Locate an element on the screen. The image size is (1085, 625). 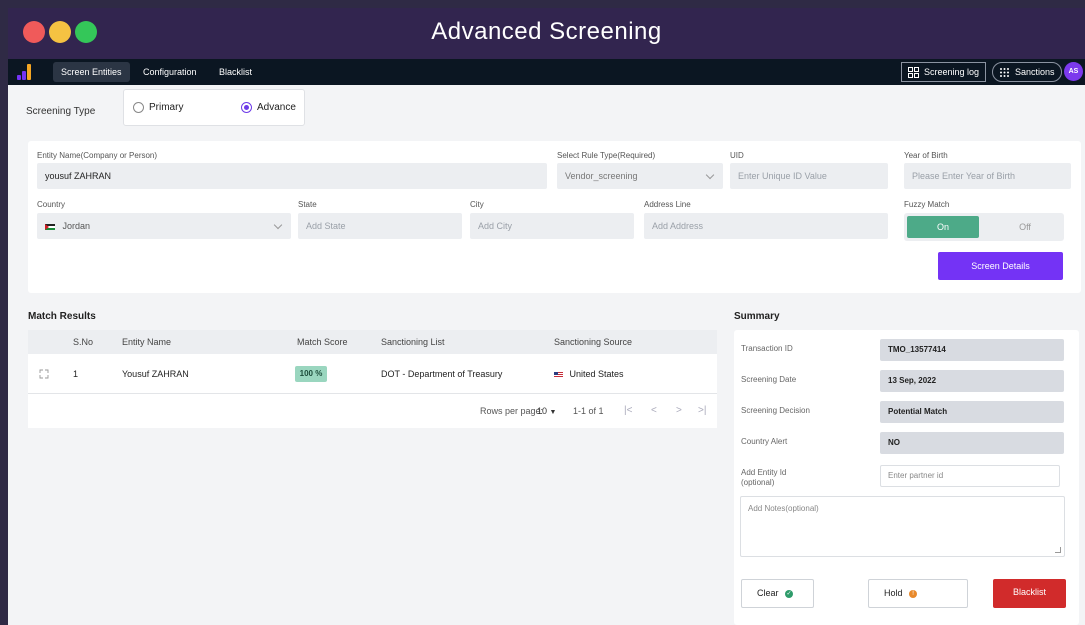
col-match-score: Match Score is located at coordinates (322, 342).